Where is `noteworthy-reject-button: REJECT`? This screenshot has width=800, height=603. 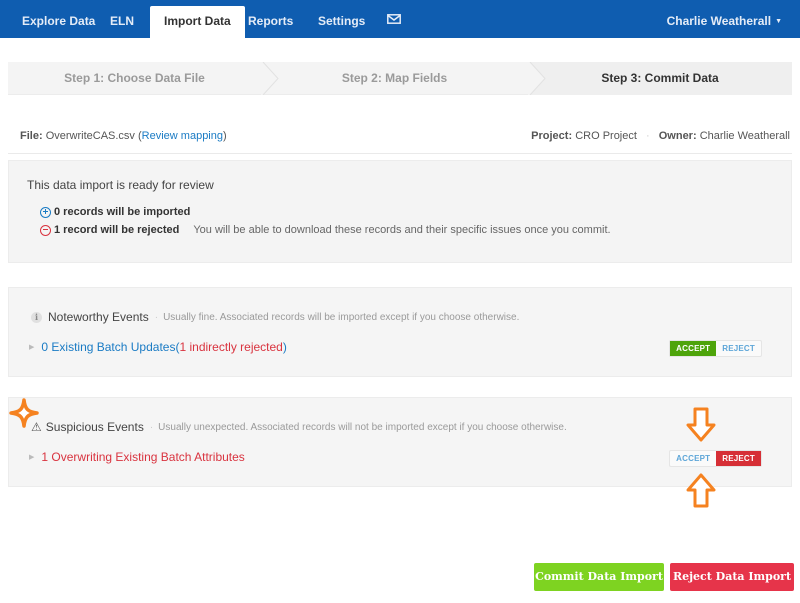
noteworthy-reject-button: REJECT is located at coordinates (738, 348).